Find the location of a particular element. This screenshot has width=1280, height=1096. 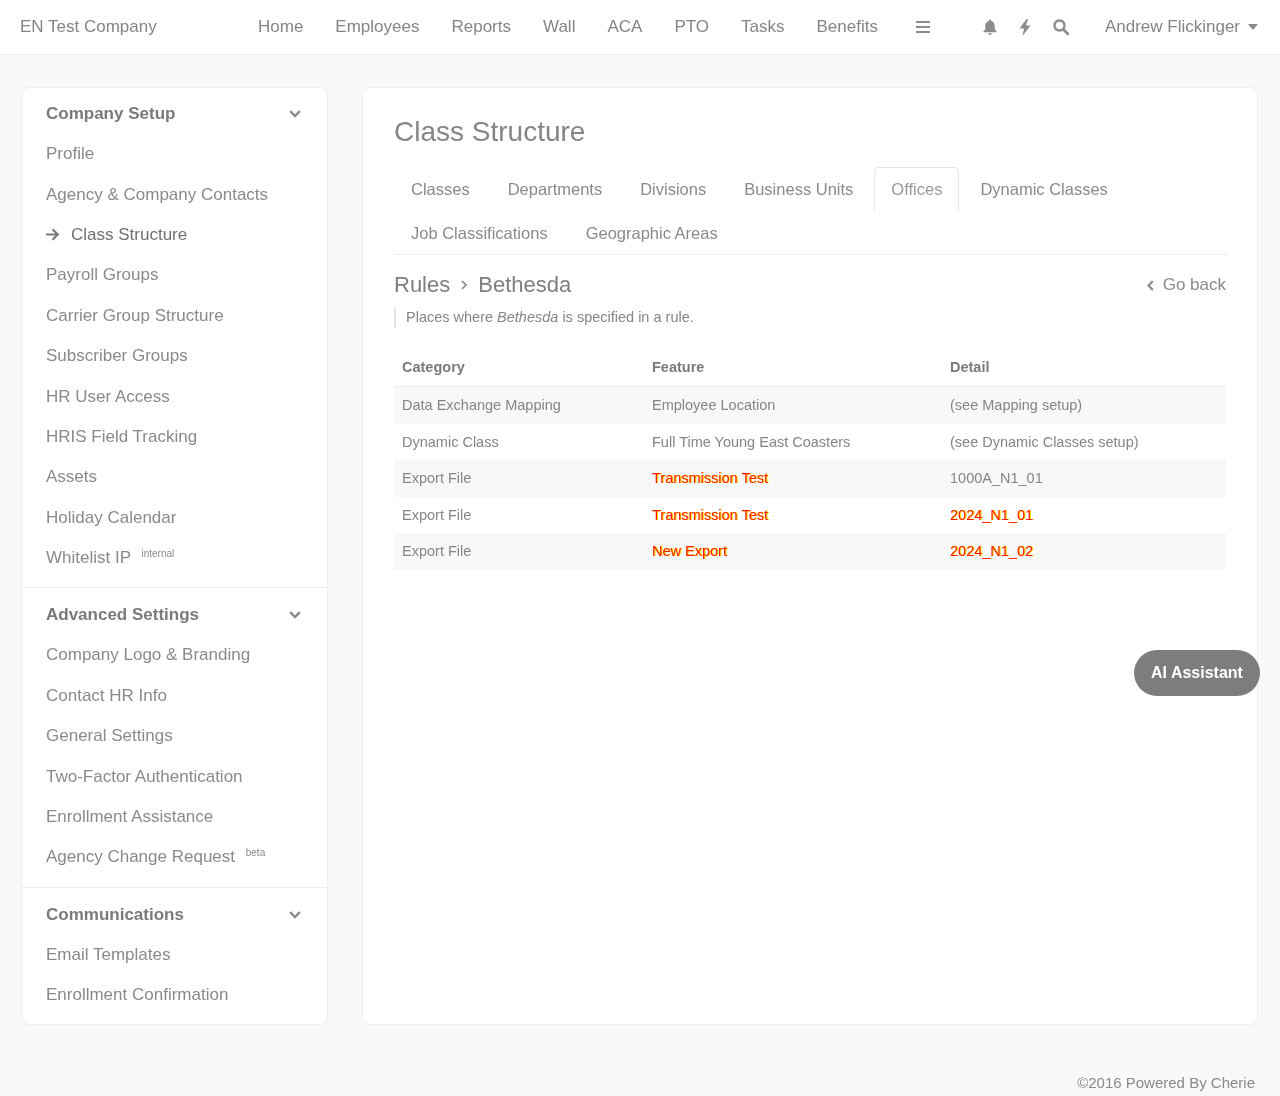

table-cell: 1000A_N1_01 is located at coordinates (1084, 478).